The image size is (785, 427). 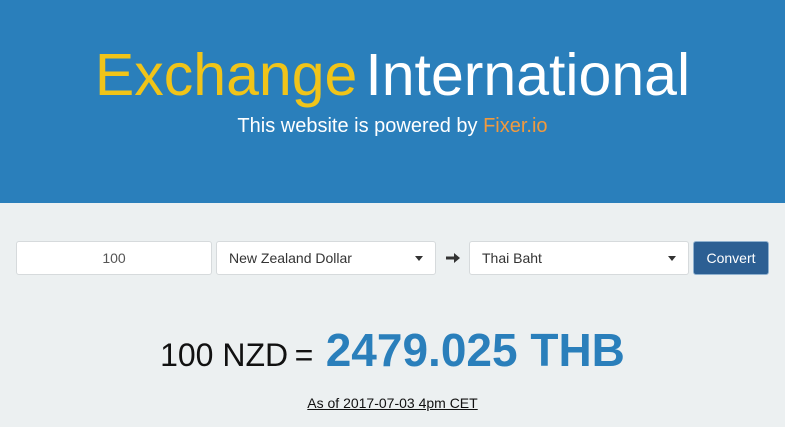 I want to click on to-currency-value: Thai Baht, so click(x=512, y=258).